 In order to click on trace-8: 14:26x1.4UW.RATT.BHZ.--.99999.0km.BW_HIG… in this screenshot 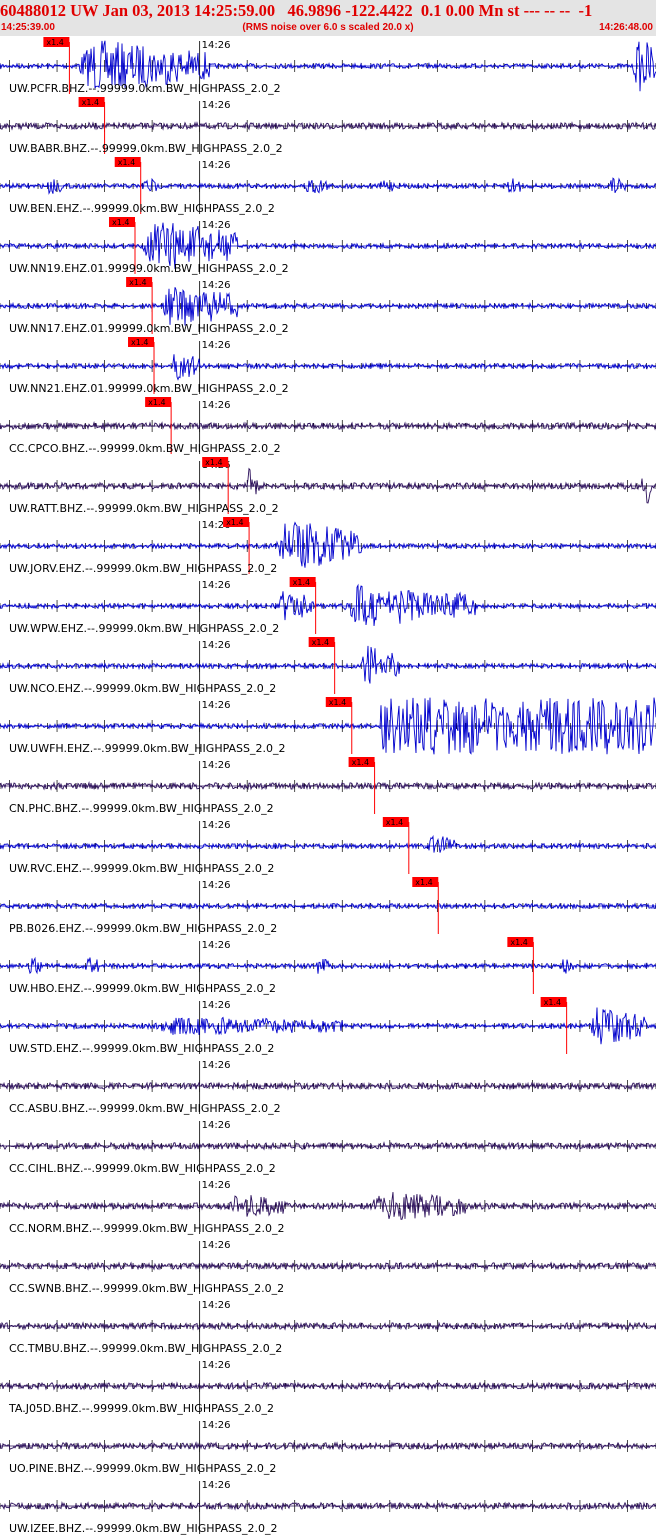, I will do `click(328, 486)`.